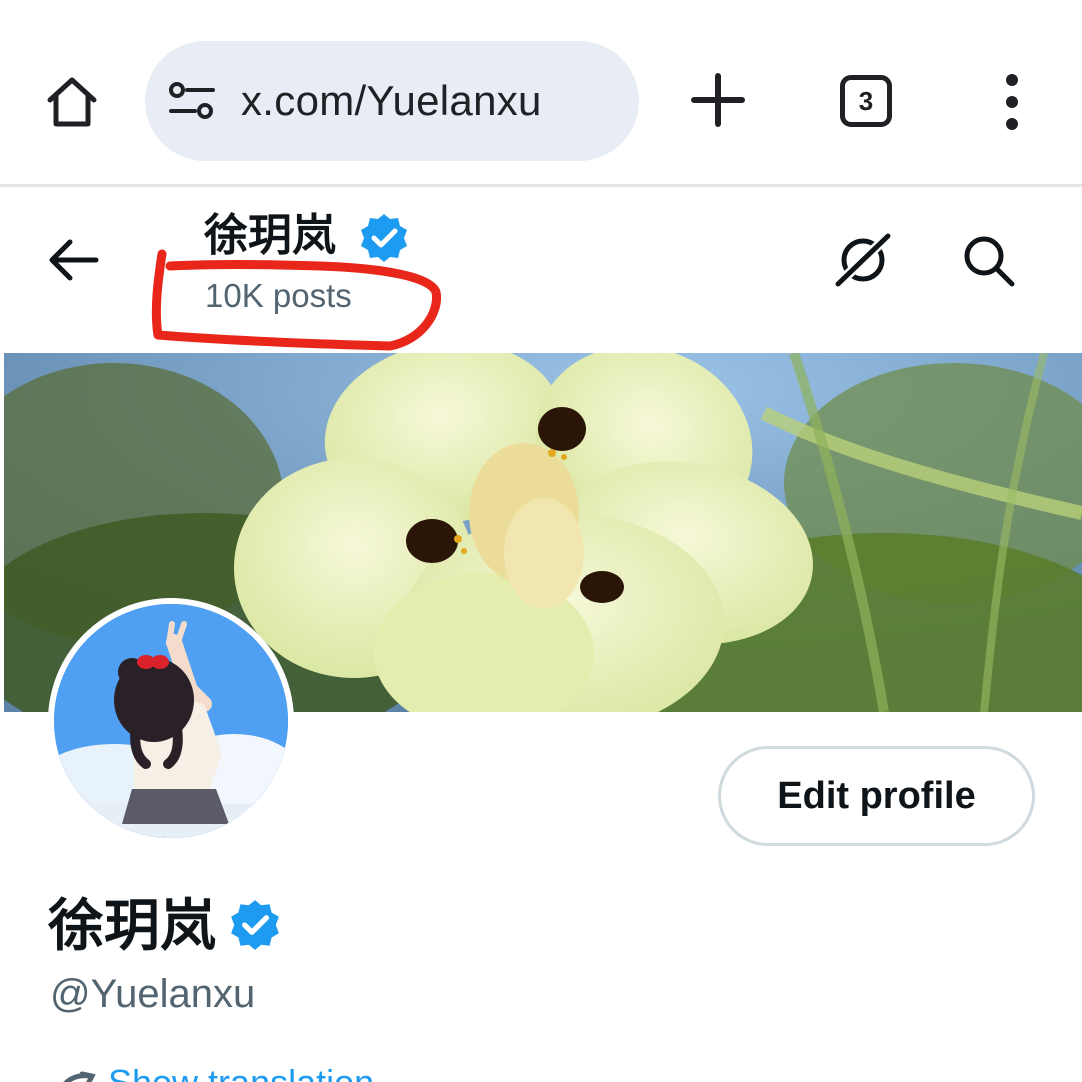 The width and height of the screenshot is (1082, 1082). What do you see at coordinates (278, 295) in the screenshot?
I see `post-count: 10K posts` at bounding box center [278, 295].